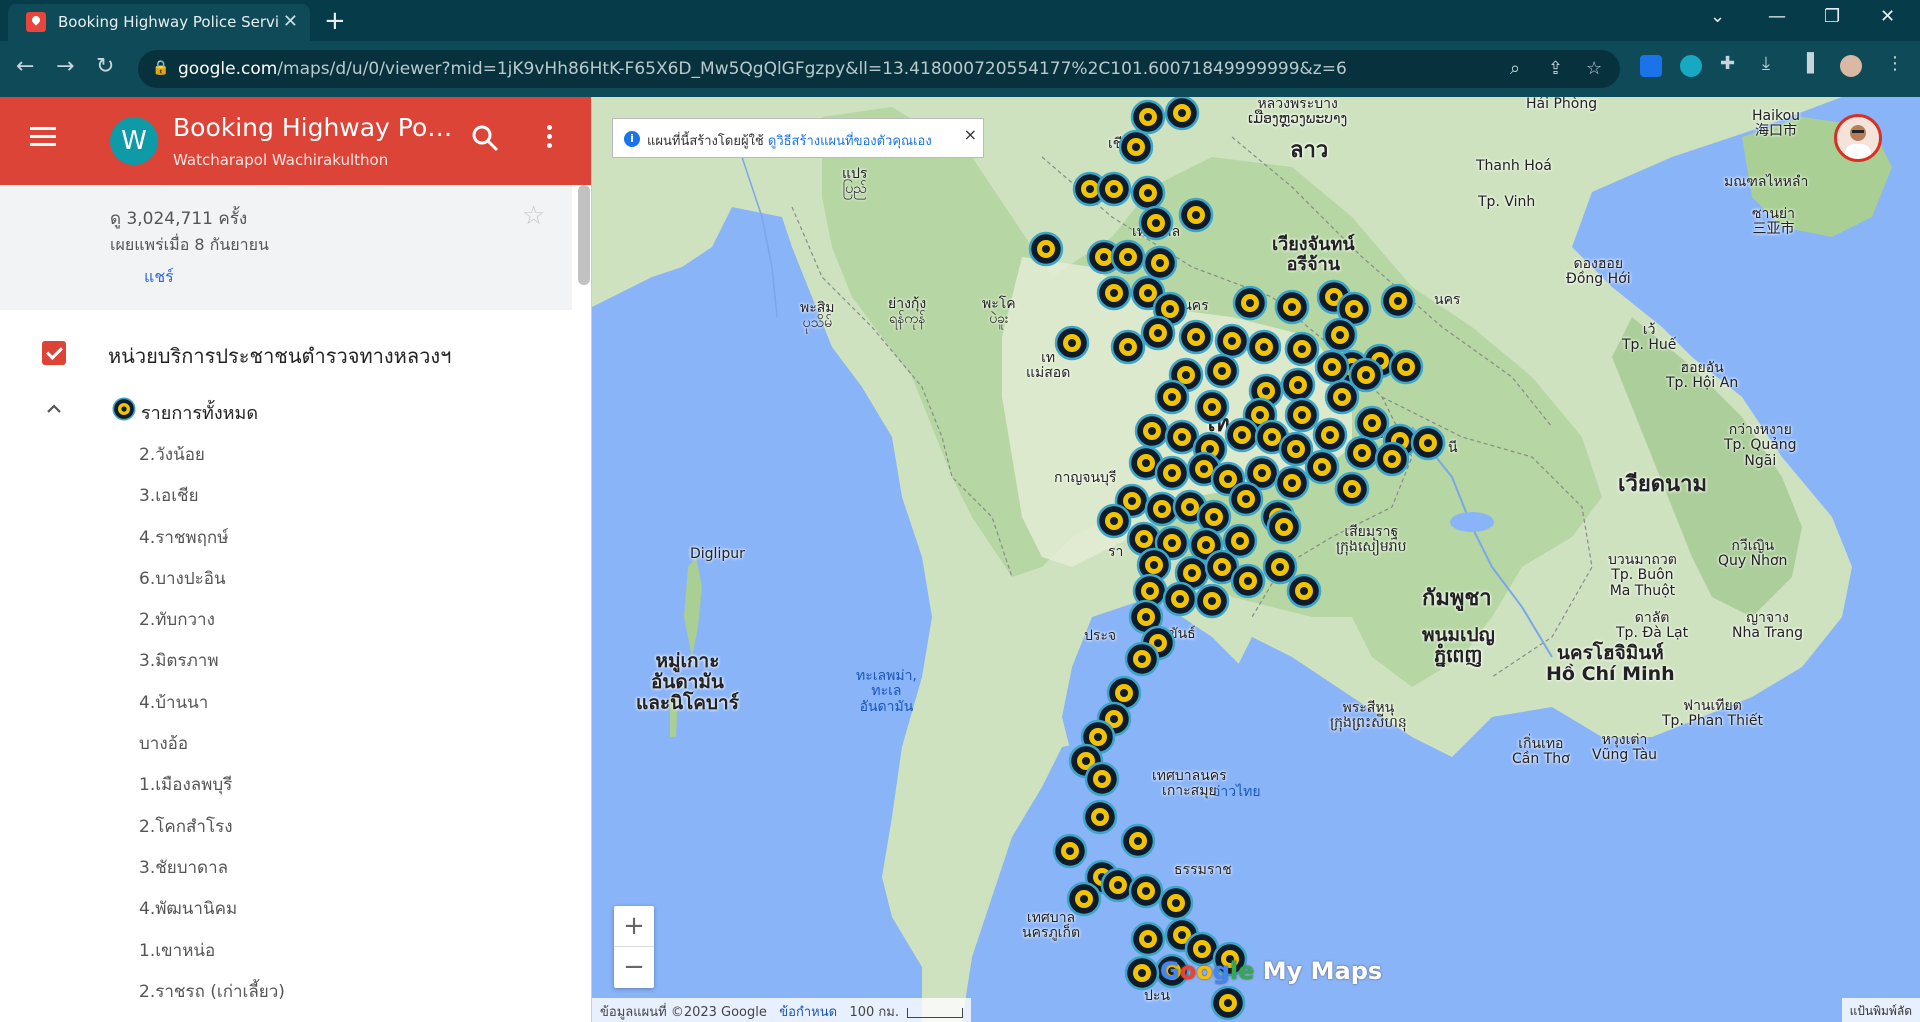 The image size is (1920, 1022). I want to click on keyboard-shortcuts-link: แป้นพิมพ์ลัด, so click(1880, 1010).